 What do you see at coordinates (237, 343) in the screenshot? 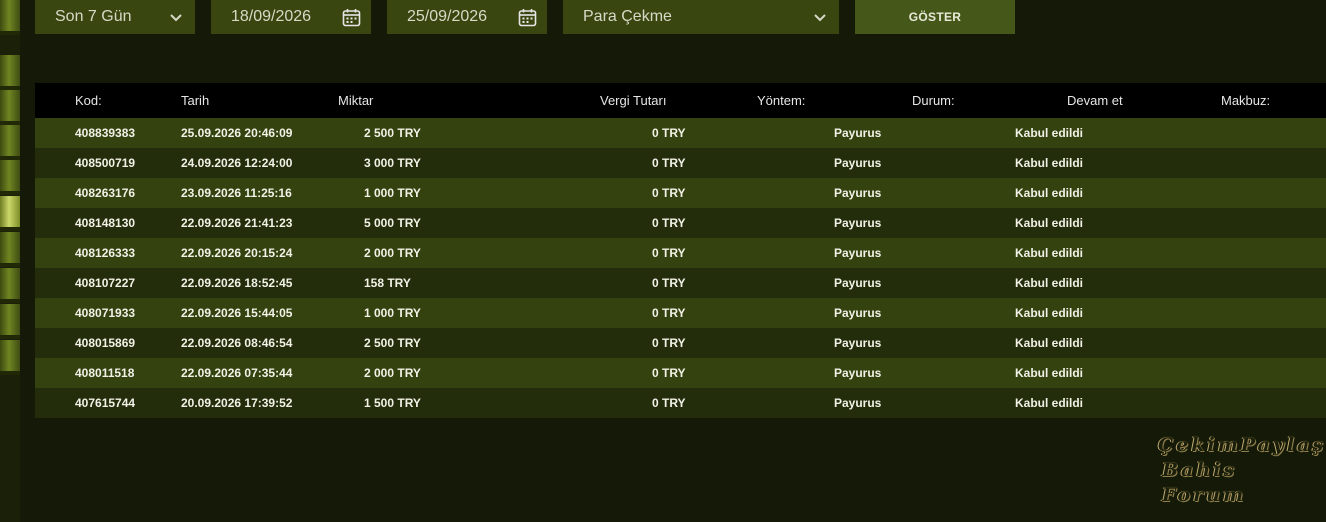
I see `cell-date: 22.09.2026 08:46:54` at bounding box center [237, 343].